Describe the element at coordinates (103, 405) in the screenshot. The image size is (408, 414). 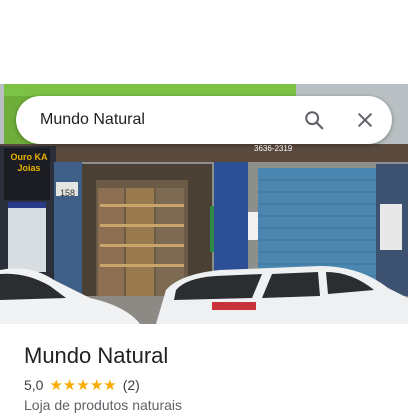
I see `place-category: Loja de produtos naturais` at that location.